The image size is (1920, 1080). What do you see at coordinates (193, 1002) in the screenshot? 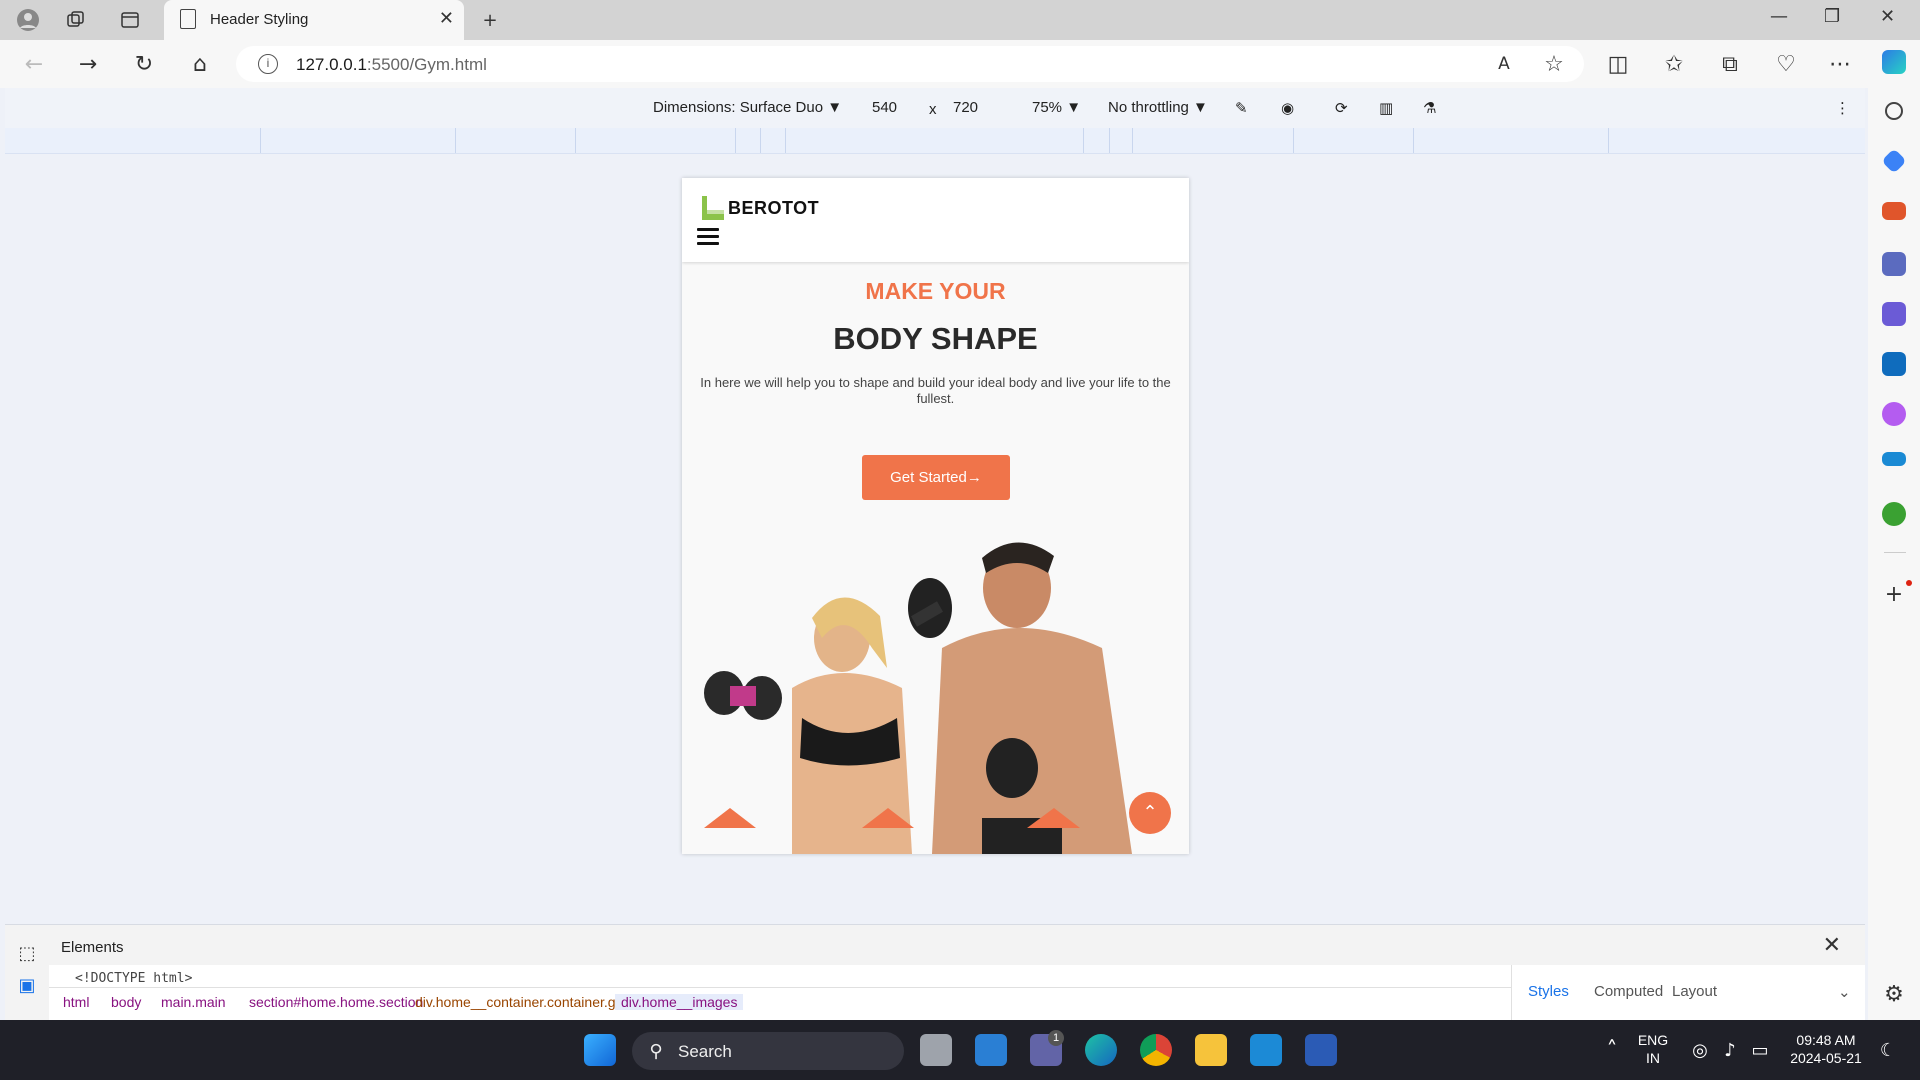
I see `breadcrumb-item: main.main` at bounding box center [193, 1002].